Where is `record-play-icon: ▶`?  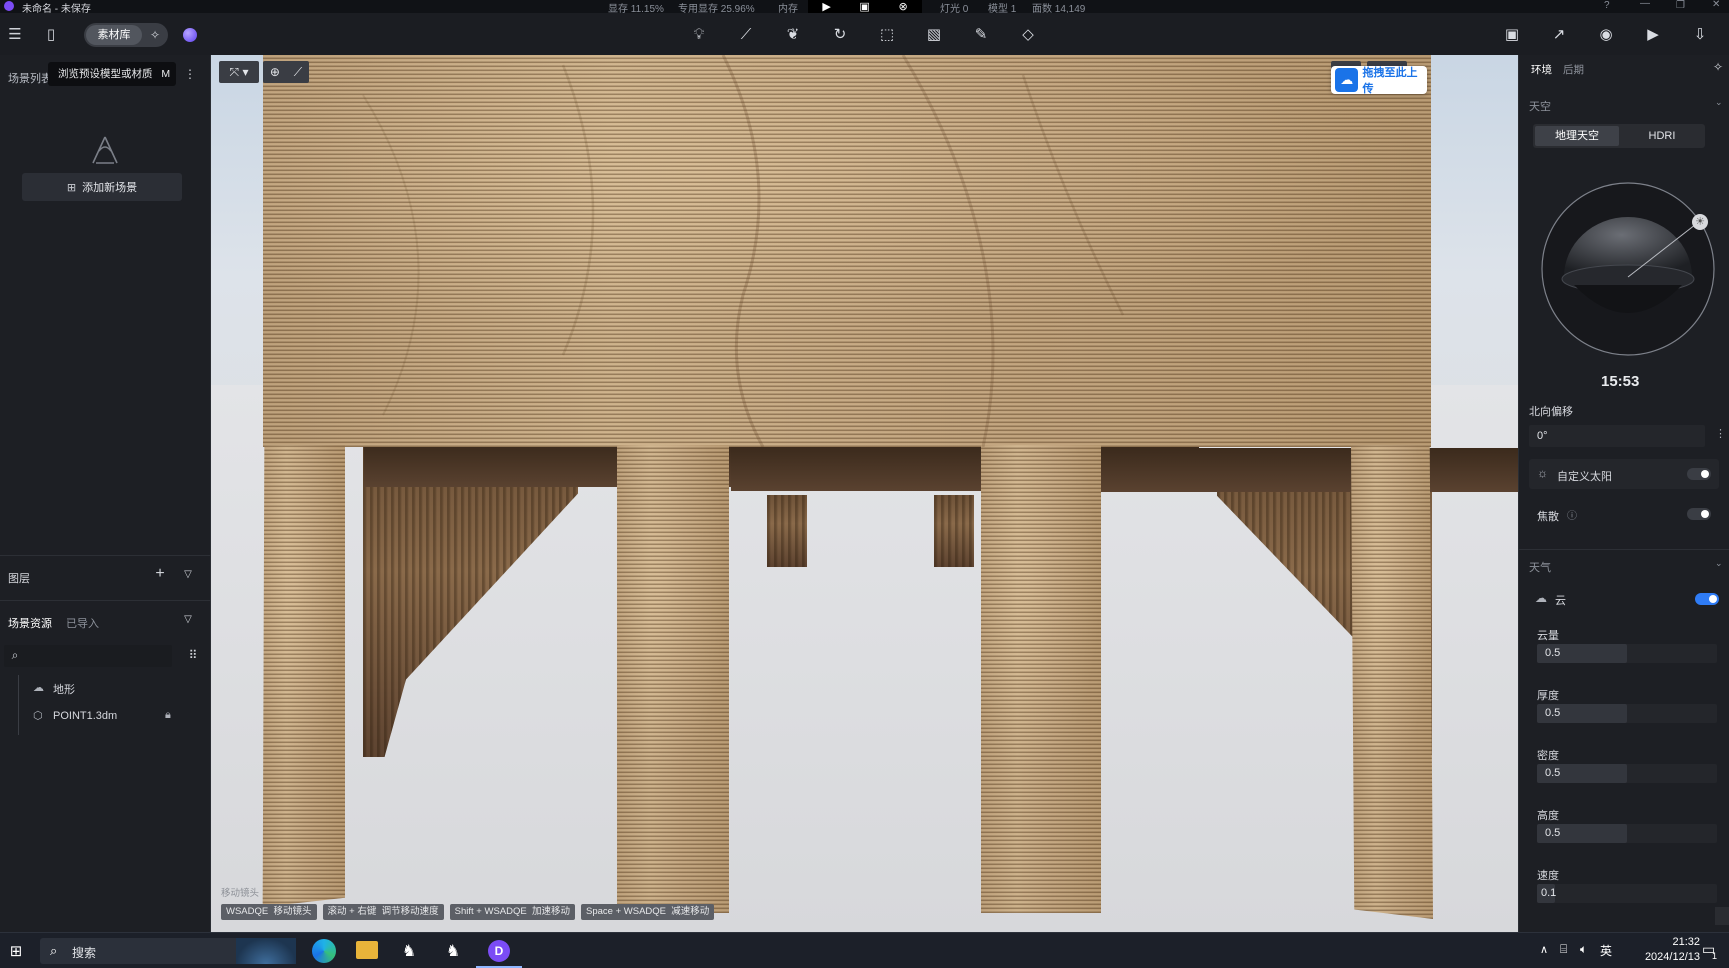
record-play-icon: ▶ is located at coordinates (826, 6).